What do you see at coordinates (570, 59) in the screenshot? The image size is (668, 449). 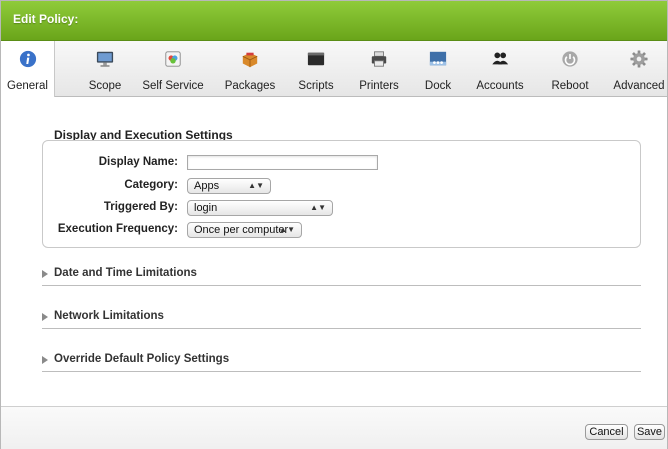 I see `reboot-icon` at bounding box center [570, 59].